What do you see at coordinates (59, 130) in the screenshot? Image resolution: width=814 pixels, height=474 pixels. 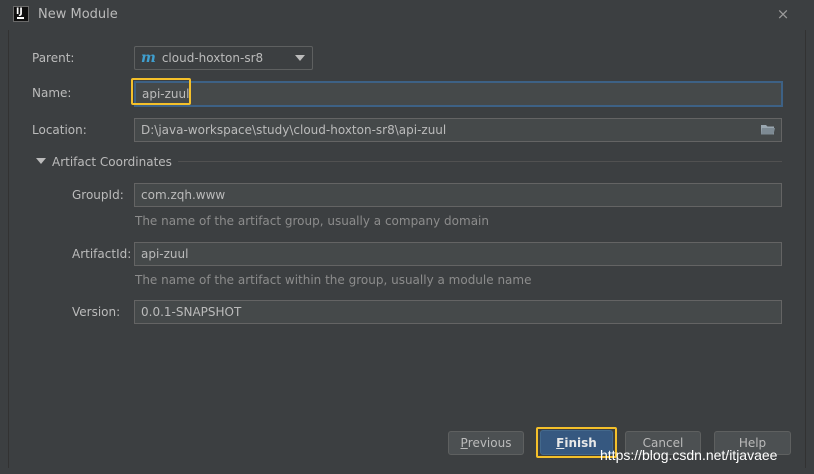 I see `location-label: Location:` at bounding box center [59, 130].